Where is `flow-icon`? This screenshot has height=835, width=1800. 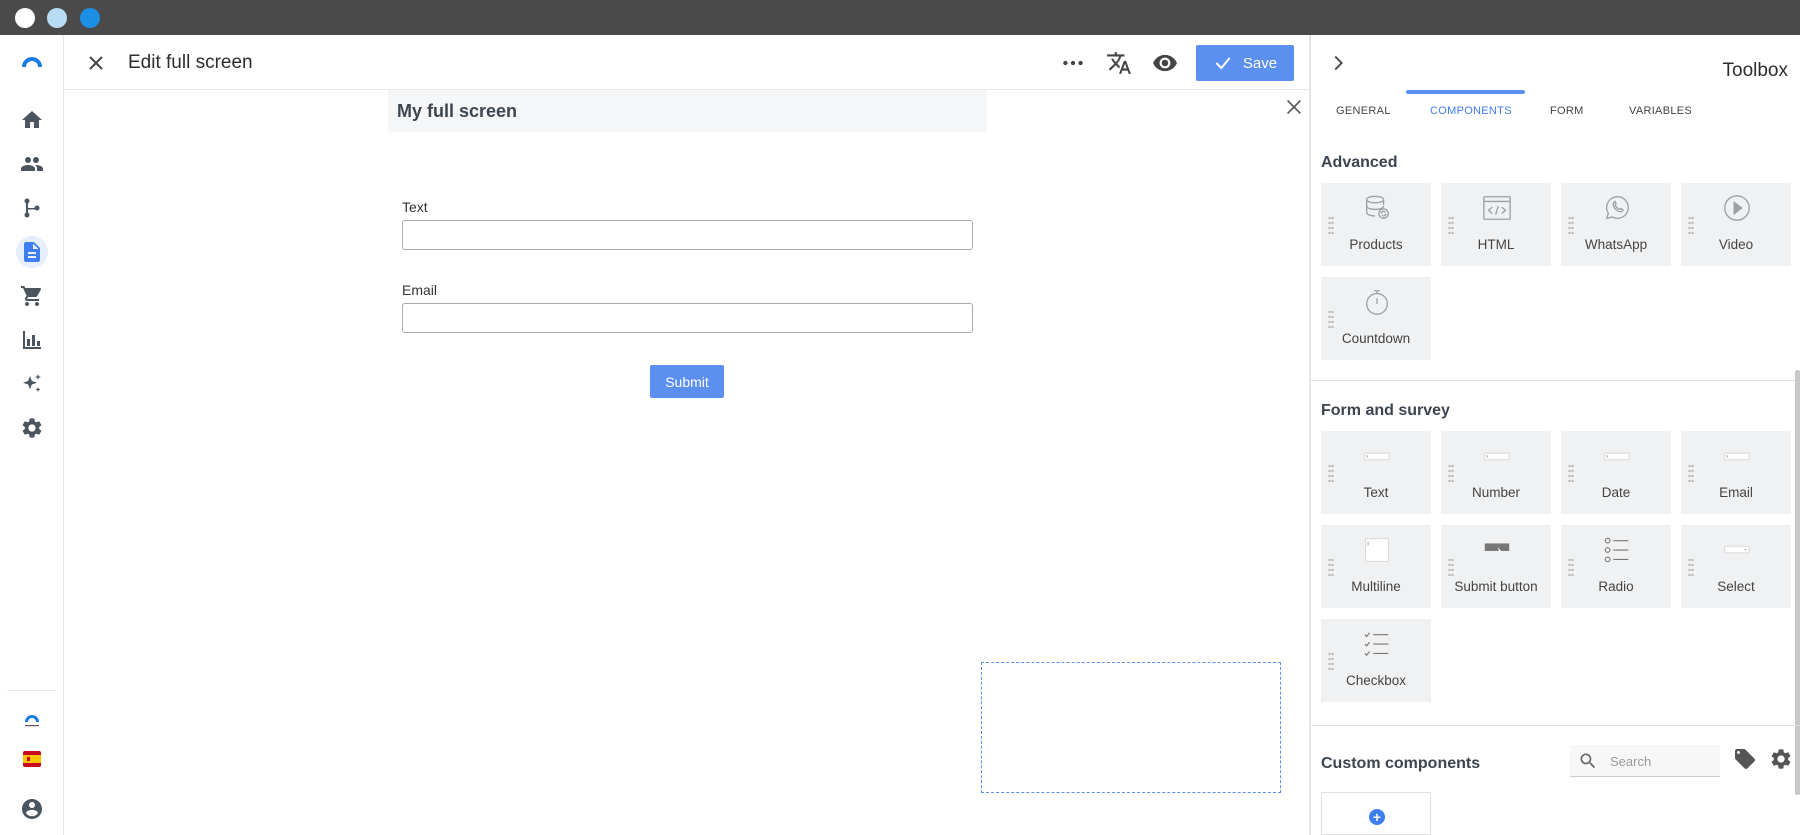
flow-icon is located at coordinates (32, 208).